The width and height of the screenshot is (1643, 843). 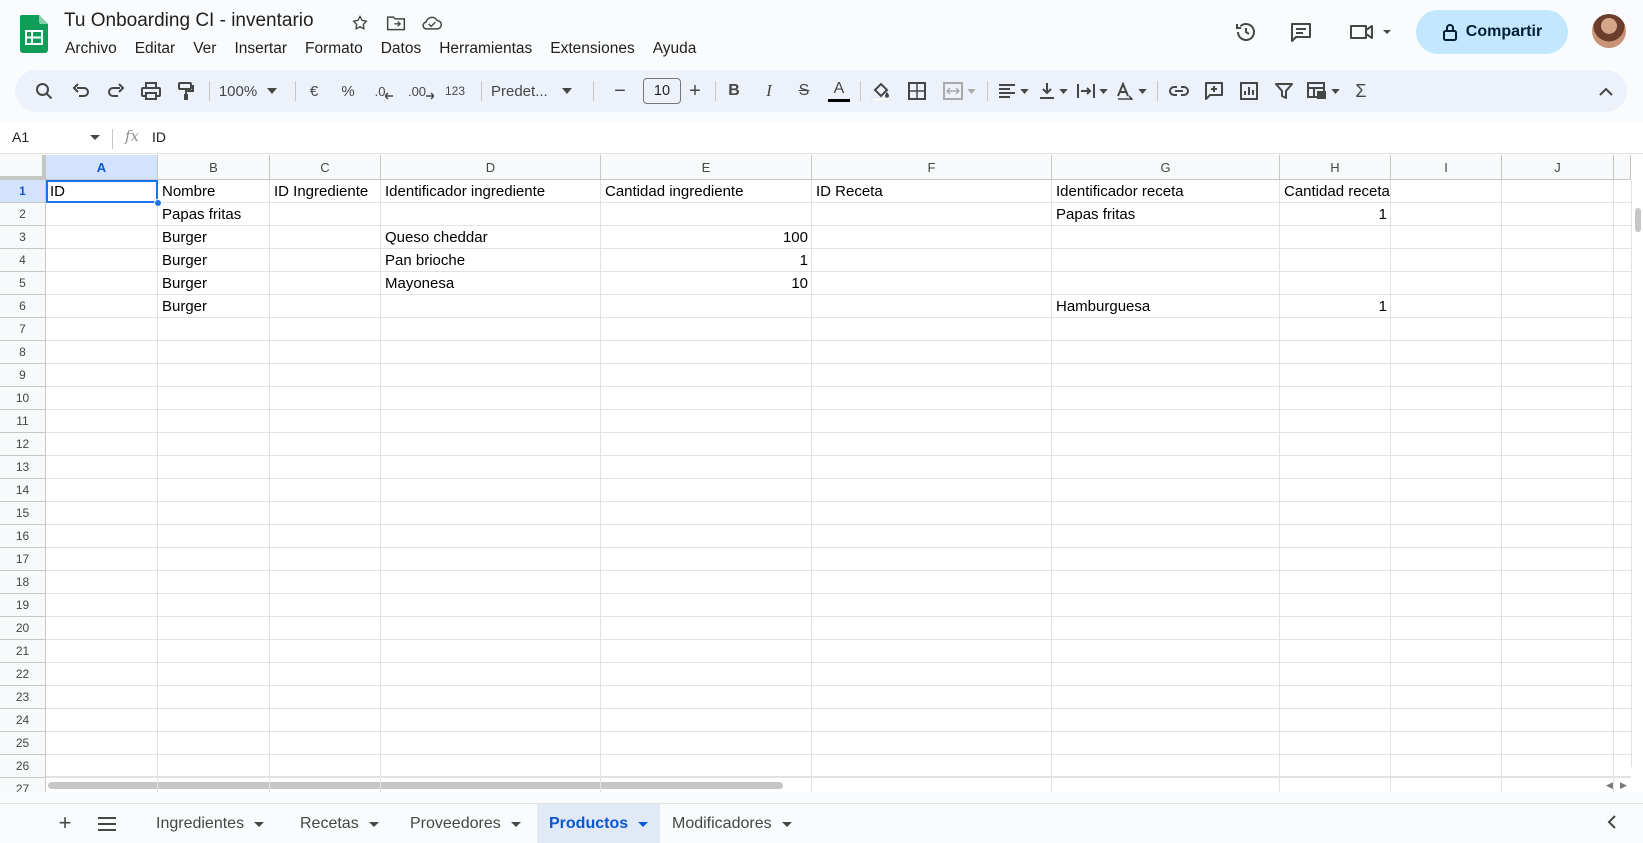 I want to click on cell-e3: 100, so click(x=706, y=237).